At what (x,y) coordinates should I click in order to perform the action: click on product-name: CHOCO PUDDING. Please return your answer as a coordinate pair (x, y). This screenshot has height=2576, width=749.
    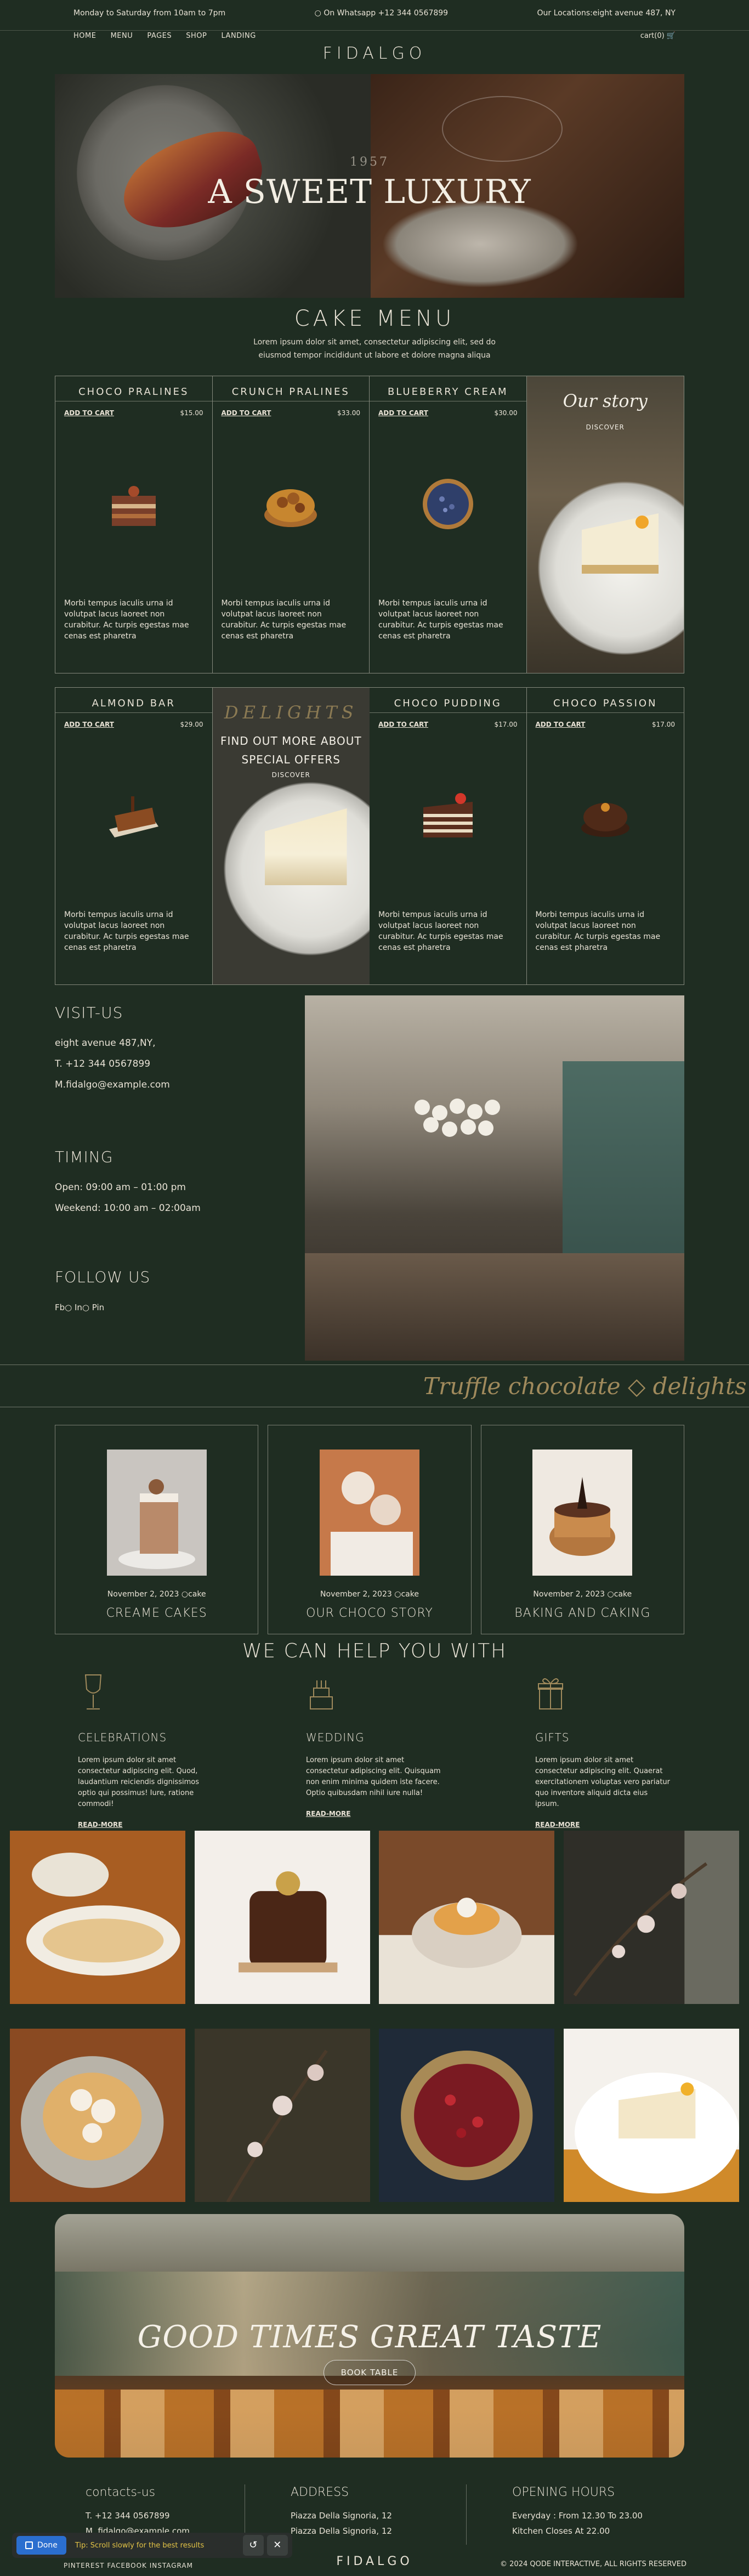
    Looking at the image, I should click on (448, 703).